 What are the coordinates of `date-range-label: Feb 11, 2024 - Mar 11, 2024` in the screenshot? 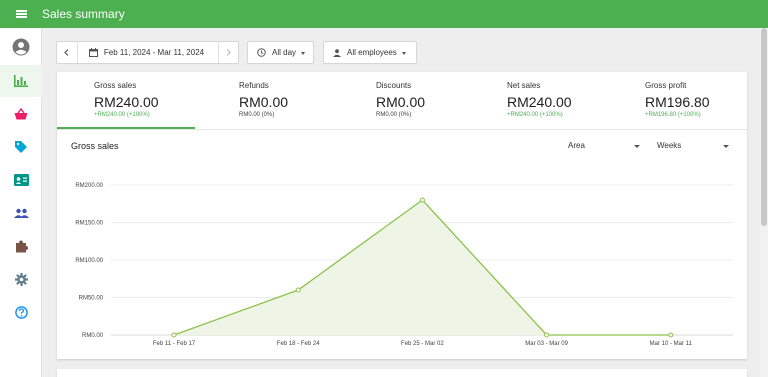 It's located at (154, 52).